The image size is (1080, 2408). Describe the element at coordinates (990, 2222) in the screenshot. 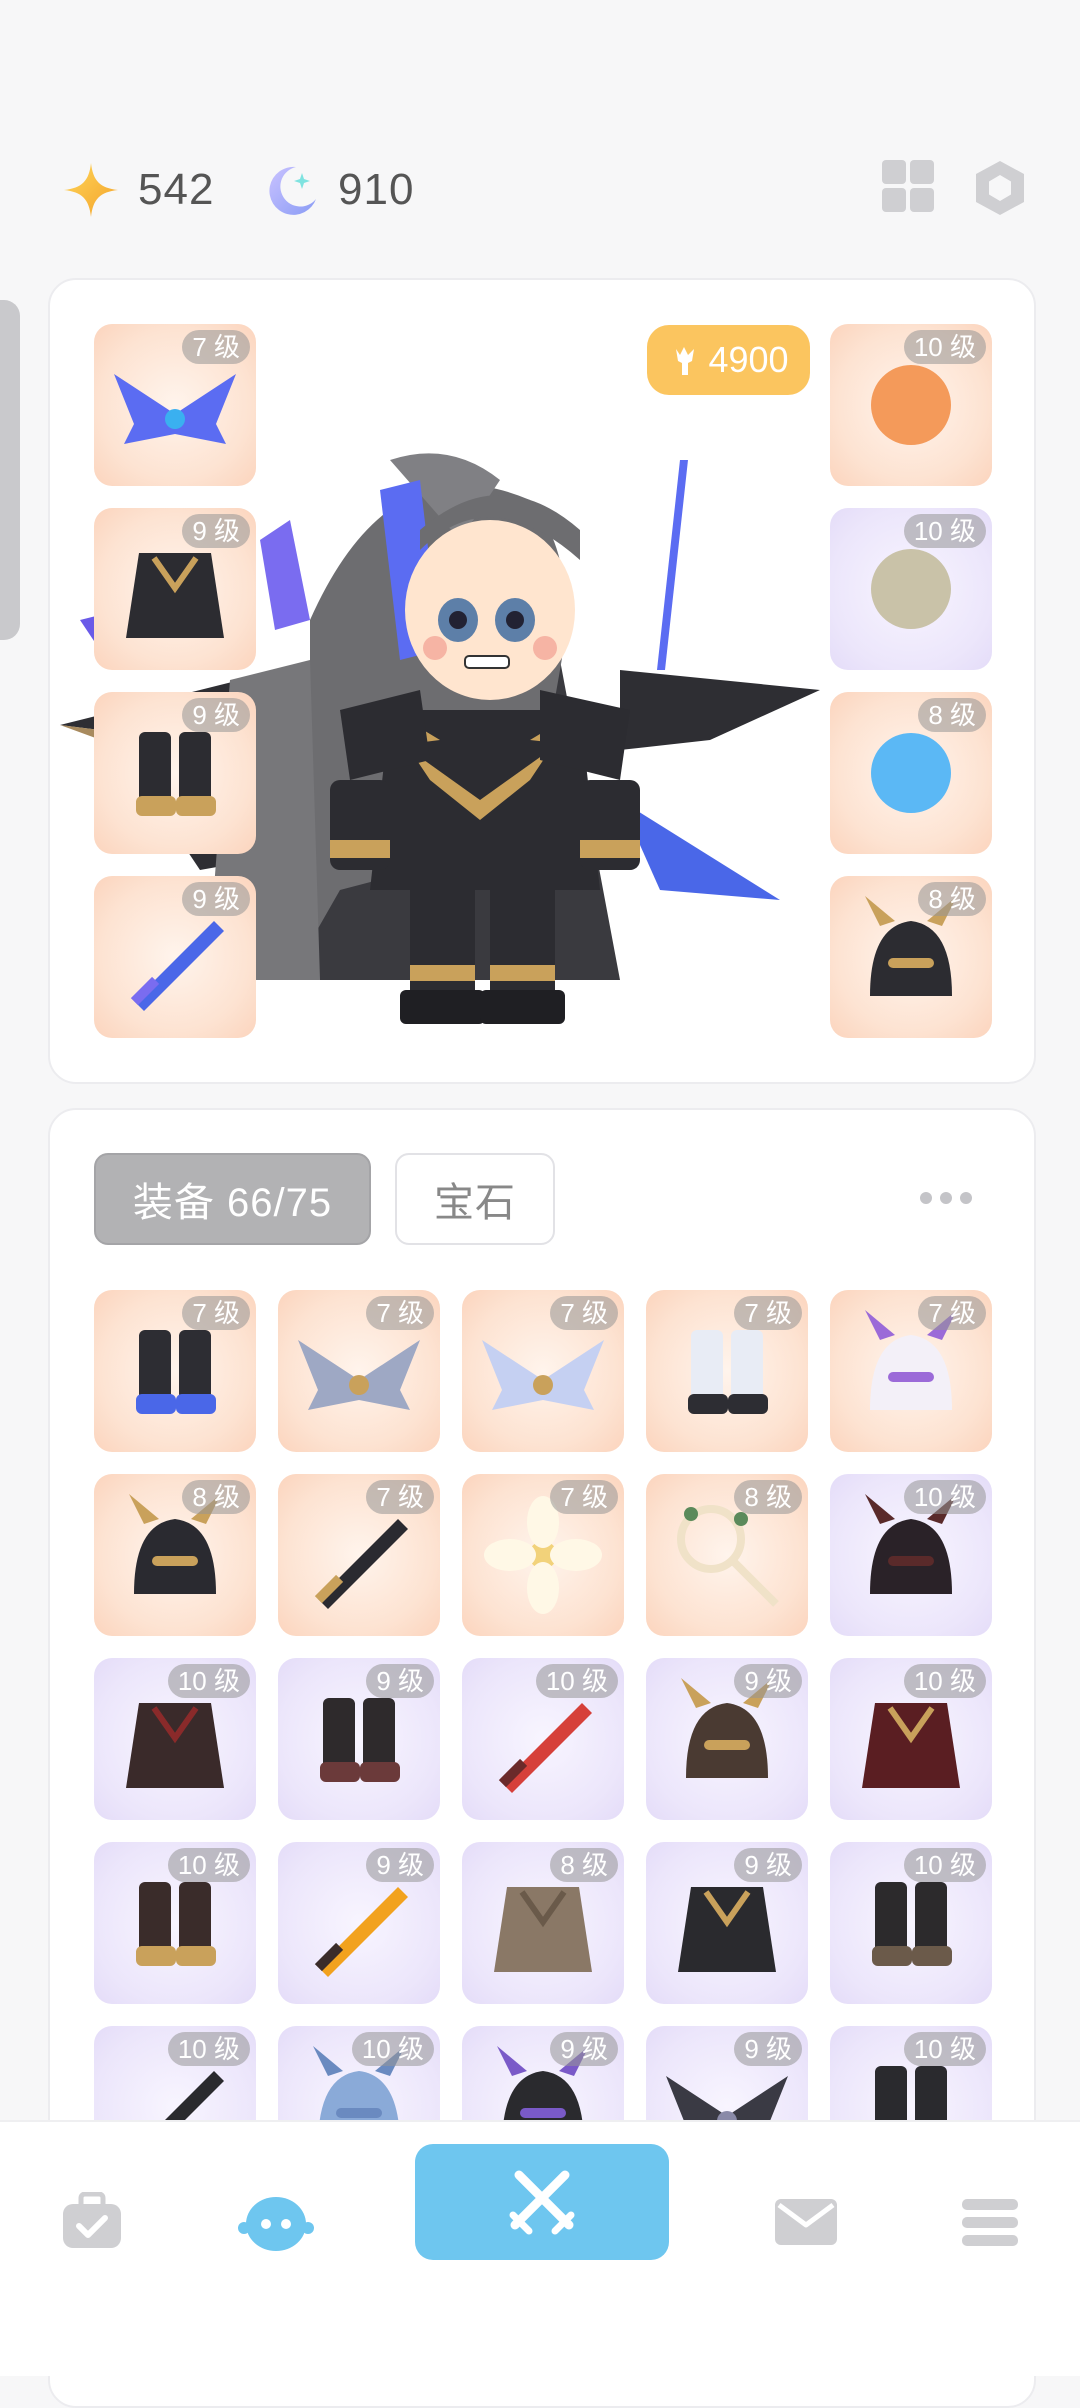

I see `menu-icon` at that location.